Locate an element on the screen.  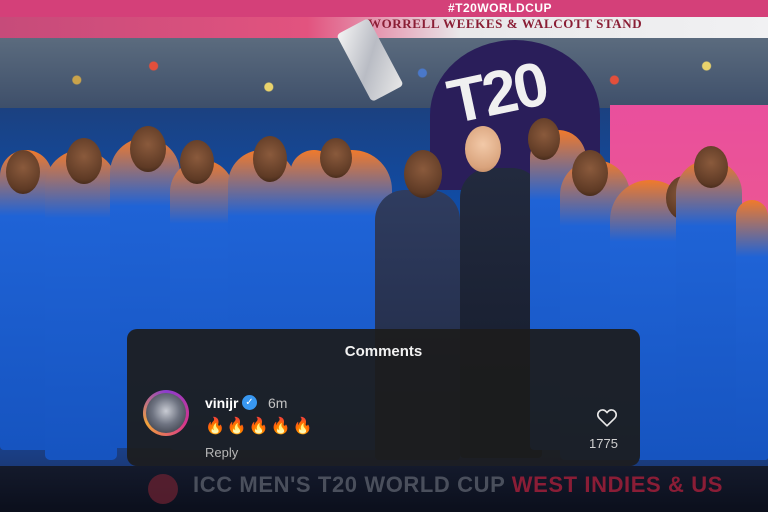
event-banner-main: ICC MEN'S T20 WORLD CUP is located at coordinates (349, 484).